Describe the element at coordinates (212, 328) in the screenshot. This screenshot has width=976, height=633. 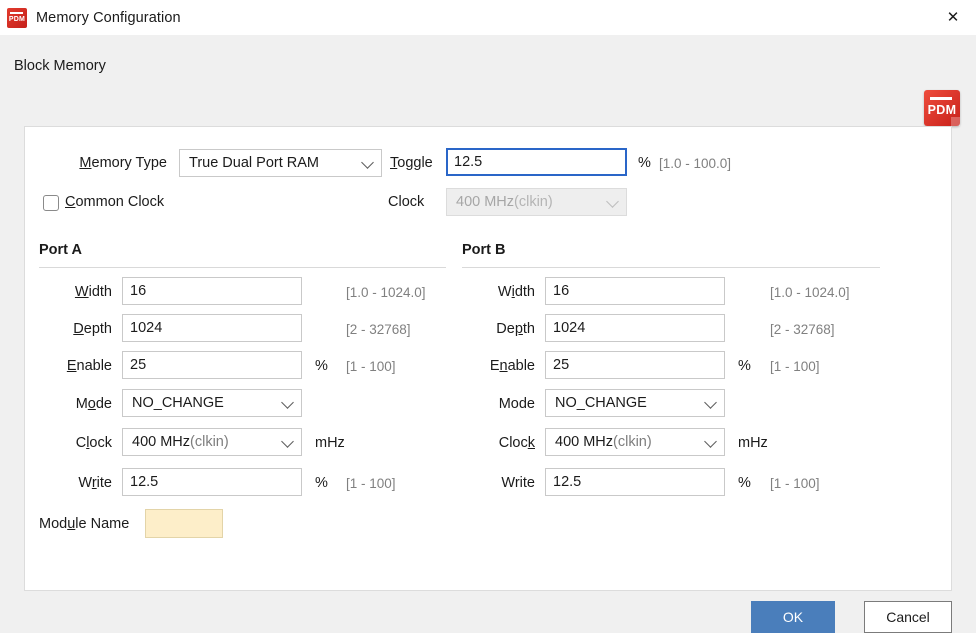
I see `port-a-depth-input` at that location.